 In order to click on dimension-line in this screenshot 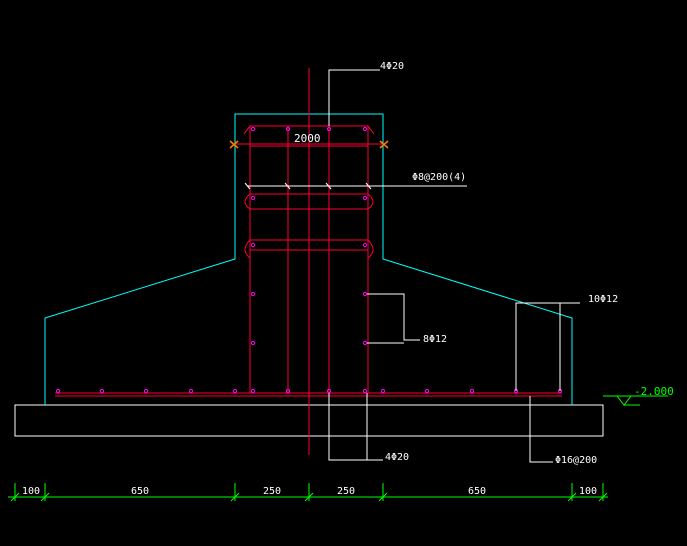, I will do `click(308, 492)`.